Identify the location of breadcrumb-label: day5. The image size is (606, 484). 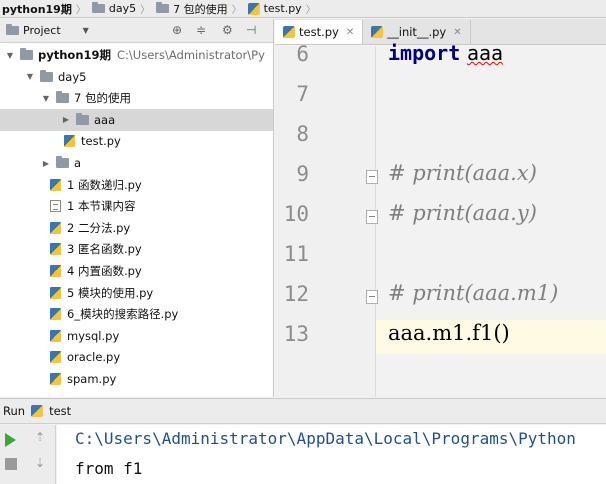
(122, 8).